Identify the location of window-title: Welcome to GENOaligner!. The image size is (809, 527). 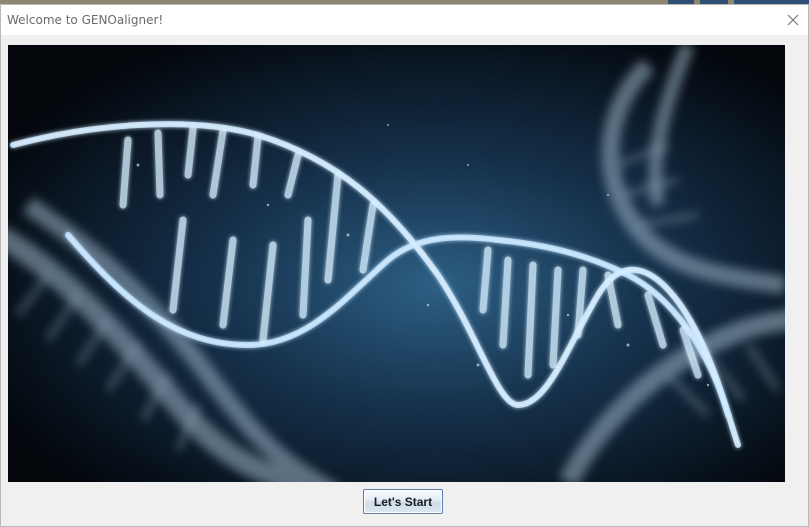
(85, 20).